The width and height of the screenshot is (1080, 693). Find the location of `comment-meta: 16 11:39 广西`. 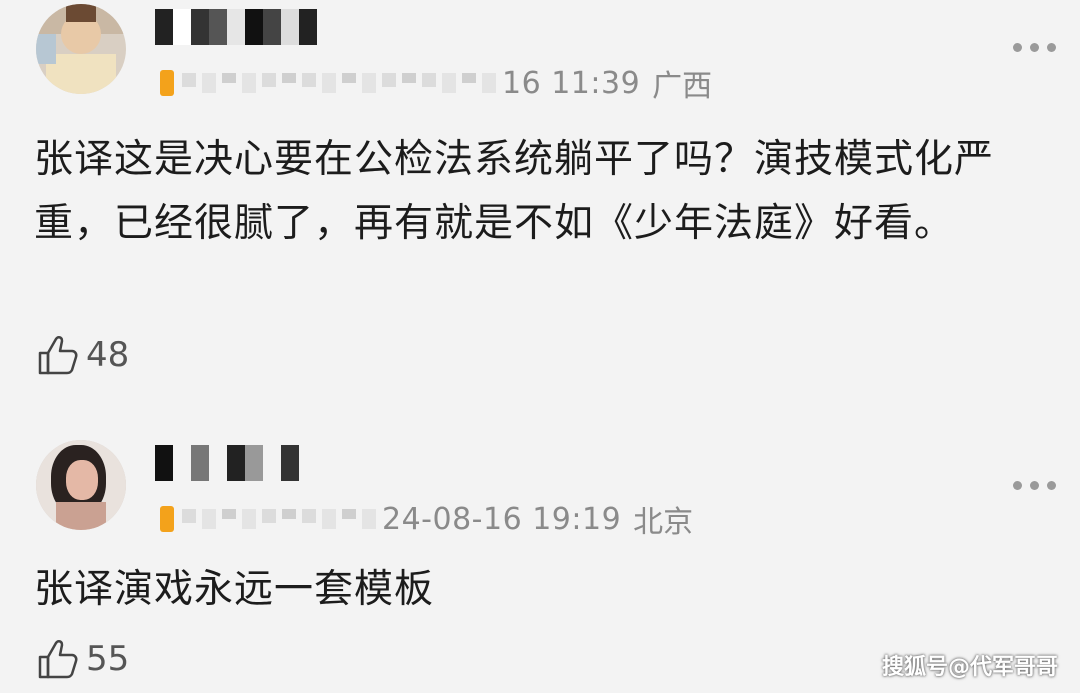

comment-meta: 16 11:39 广西 is located at coordinates (436, 84).